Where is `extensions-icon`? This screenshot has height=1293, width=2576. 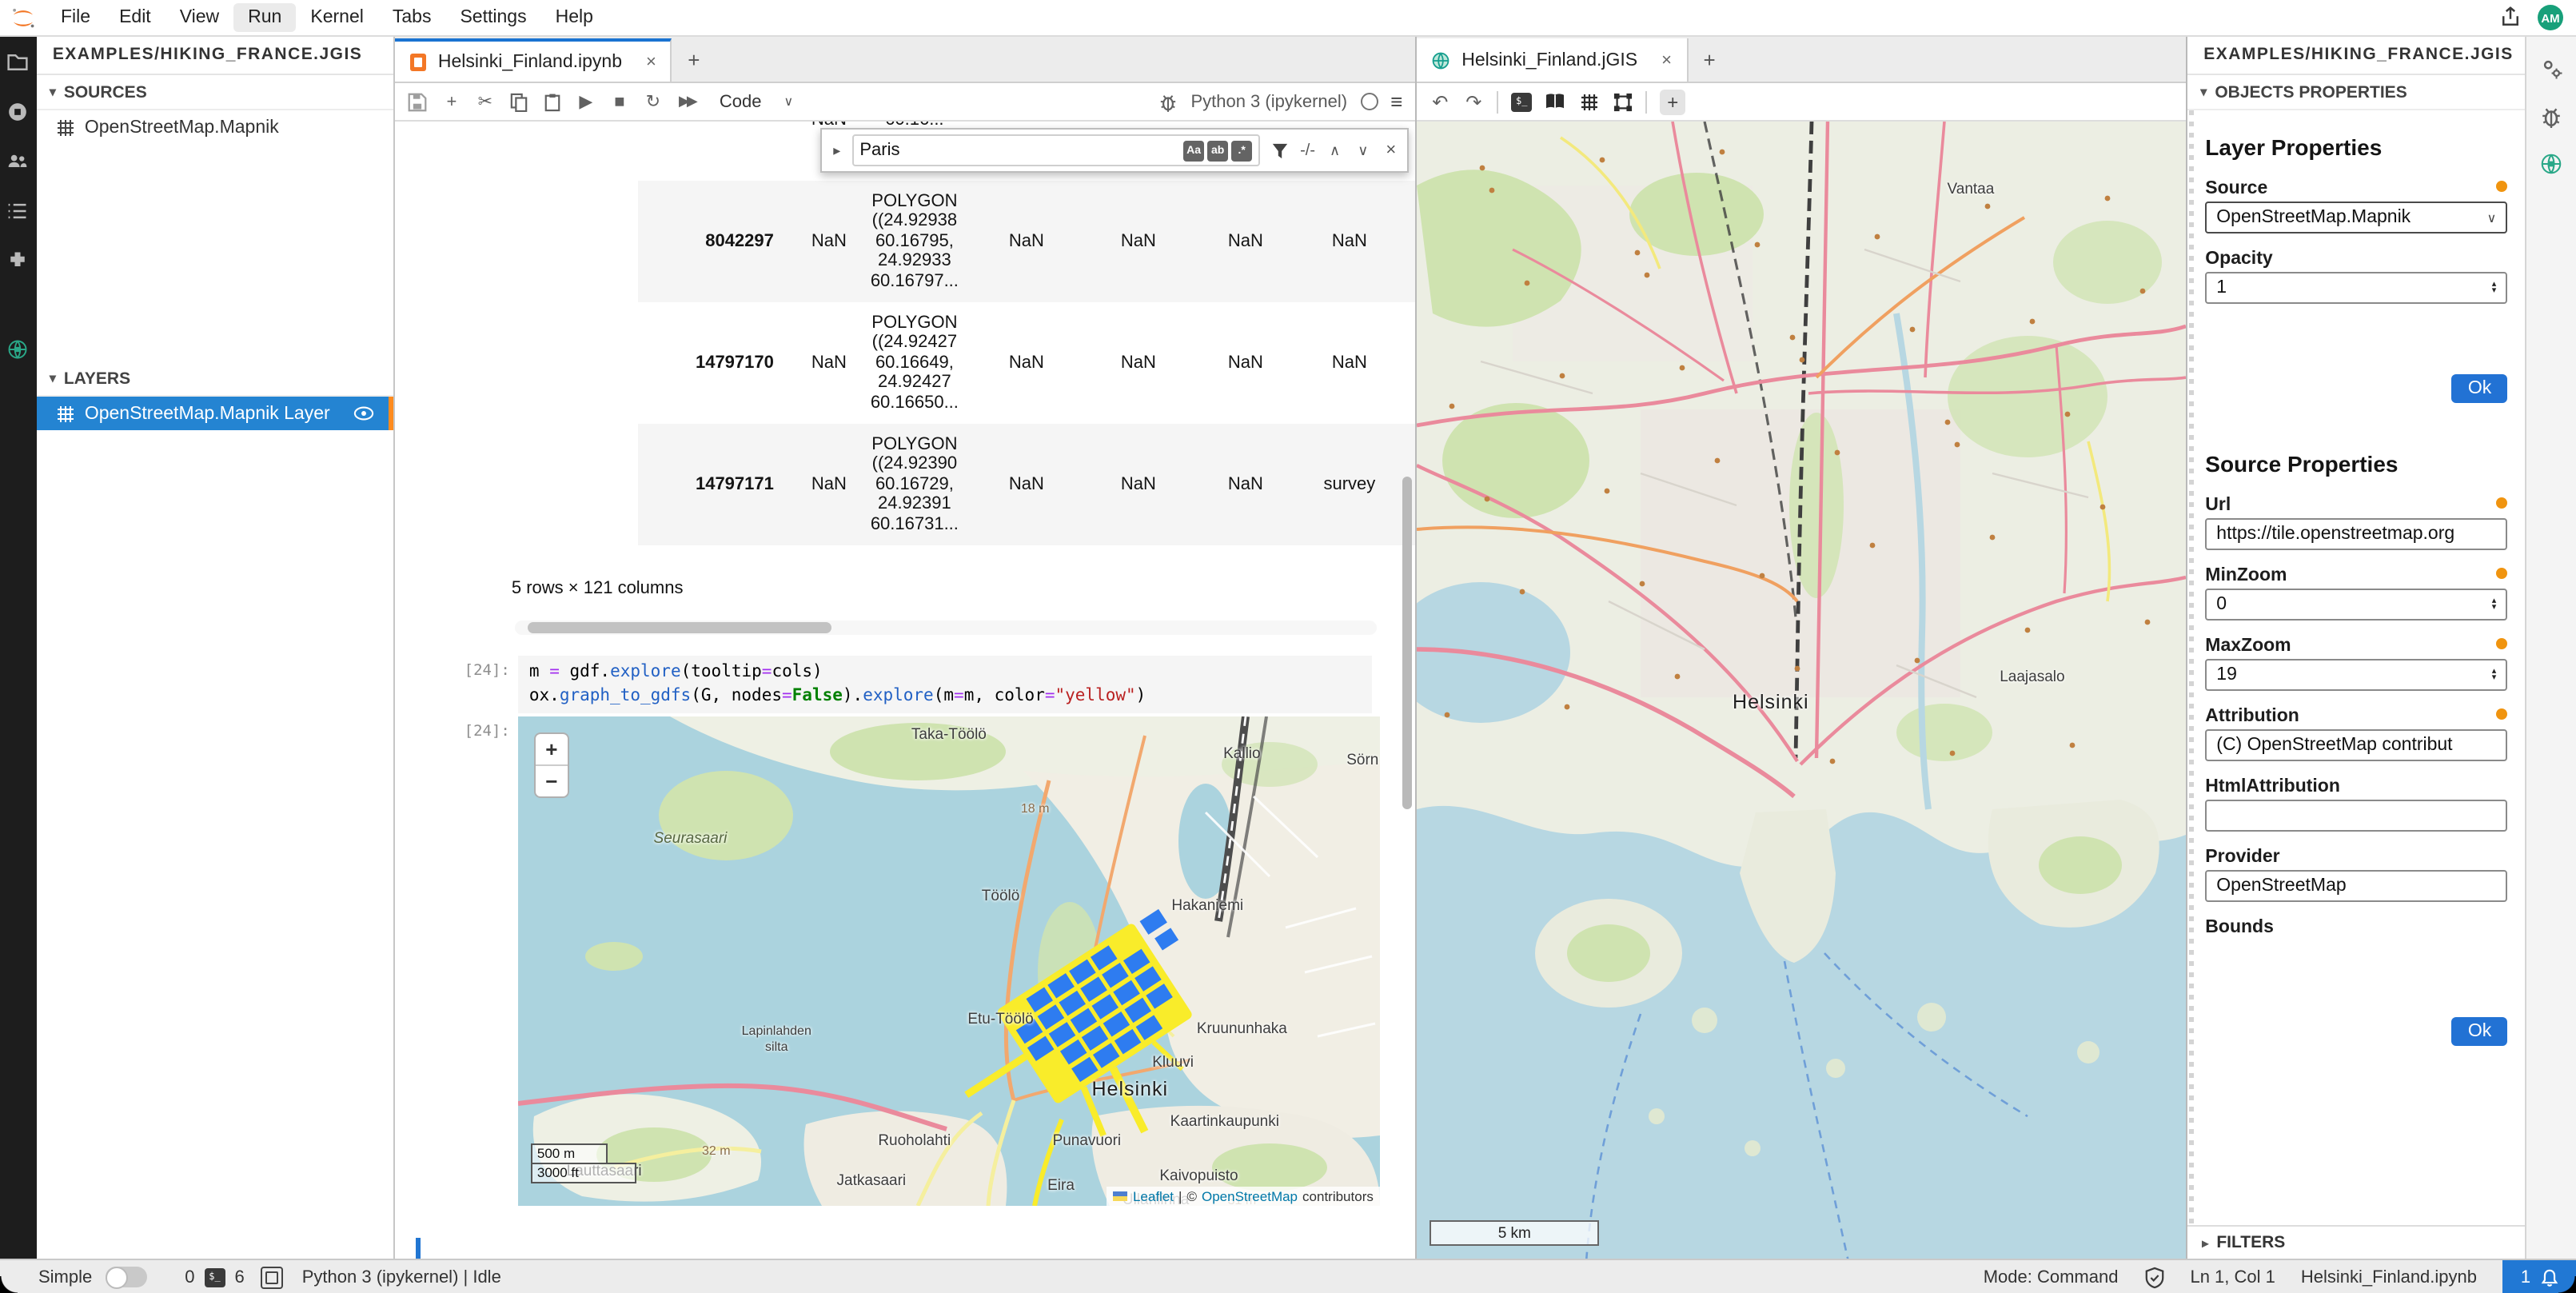 extensions-icon is located at coordinates (19, 260).